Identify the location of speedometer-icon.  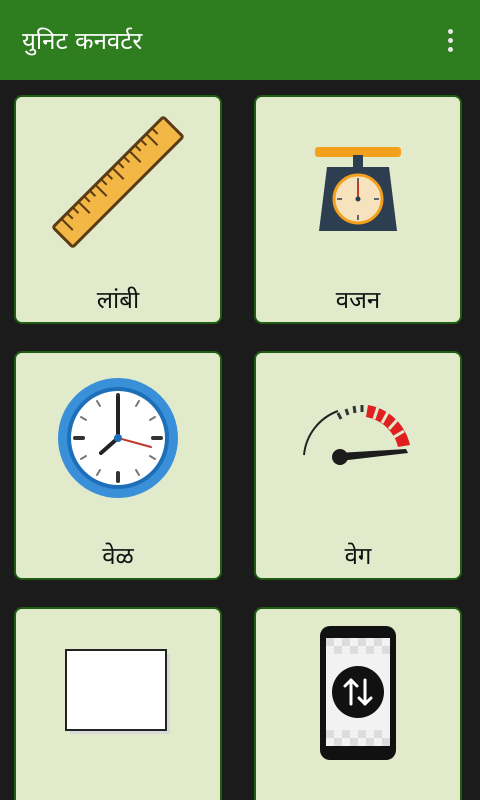
(358, 438).